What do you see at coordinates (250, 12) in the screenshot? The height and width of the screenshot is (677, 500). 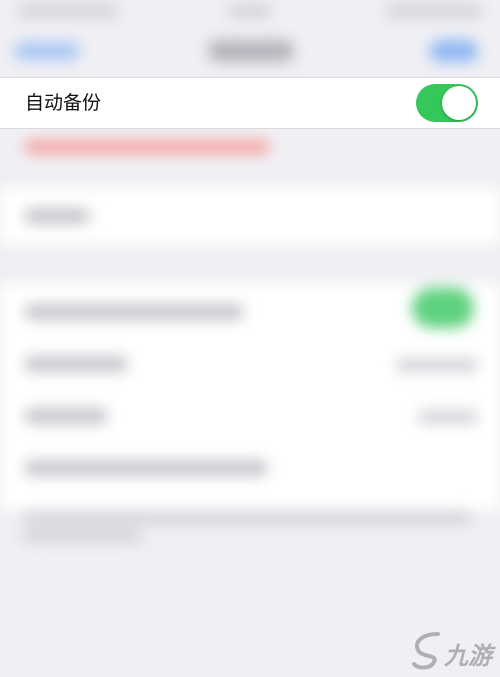 I see `status-bar` at bounding box center [250, 12].